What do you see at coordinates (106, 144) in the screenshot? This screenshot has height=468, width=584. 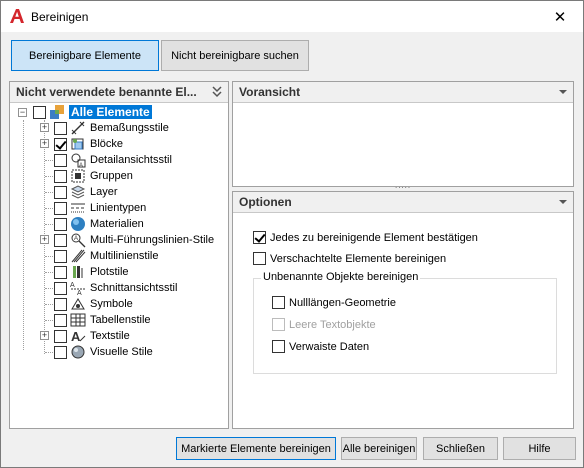 I see `tree-item-label: Blöcke` at bounding box center [106, 144].